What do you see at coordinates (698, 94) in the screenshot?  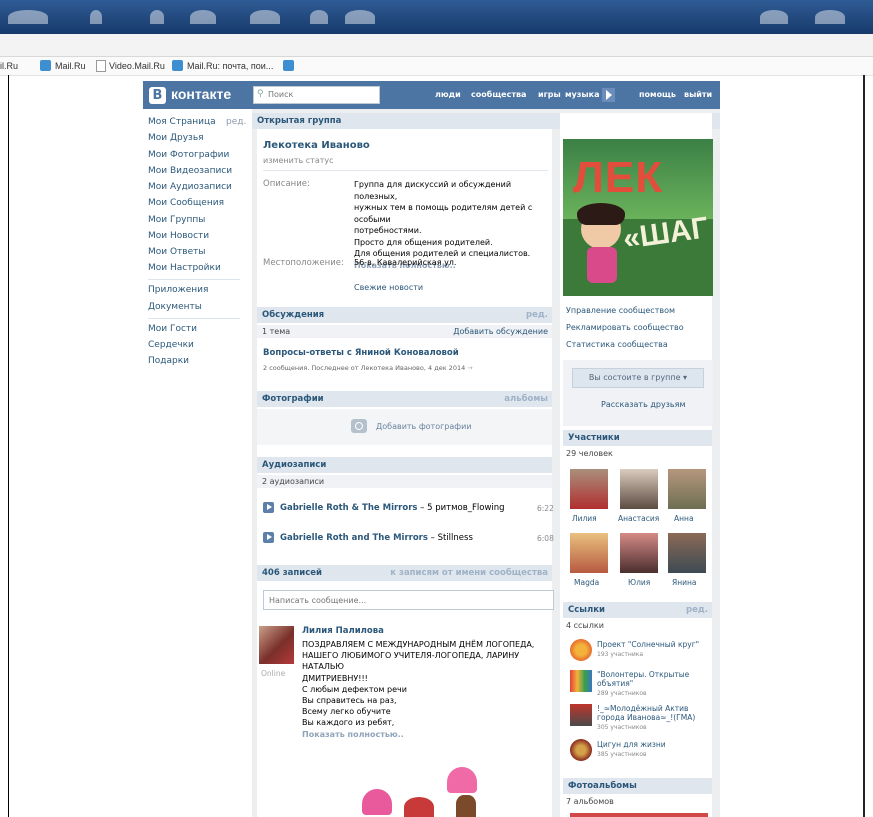 I see `nav-logout: выйти` at bounding box center [698, 94].